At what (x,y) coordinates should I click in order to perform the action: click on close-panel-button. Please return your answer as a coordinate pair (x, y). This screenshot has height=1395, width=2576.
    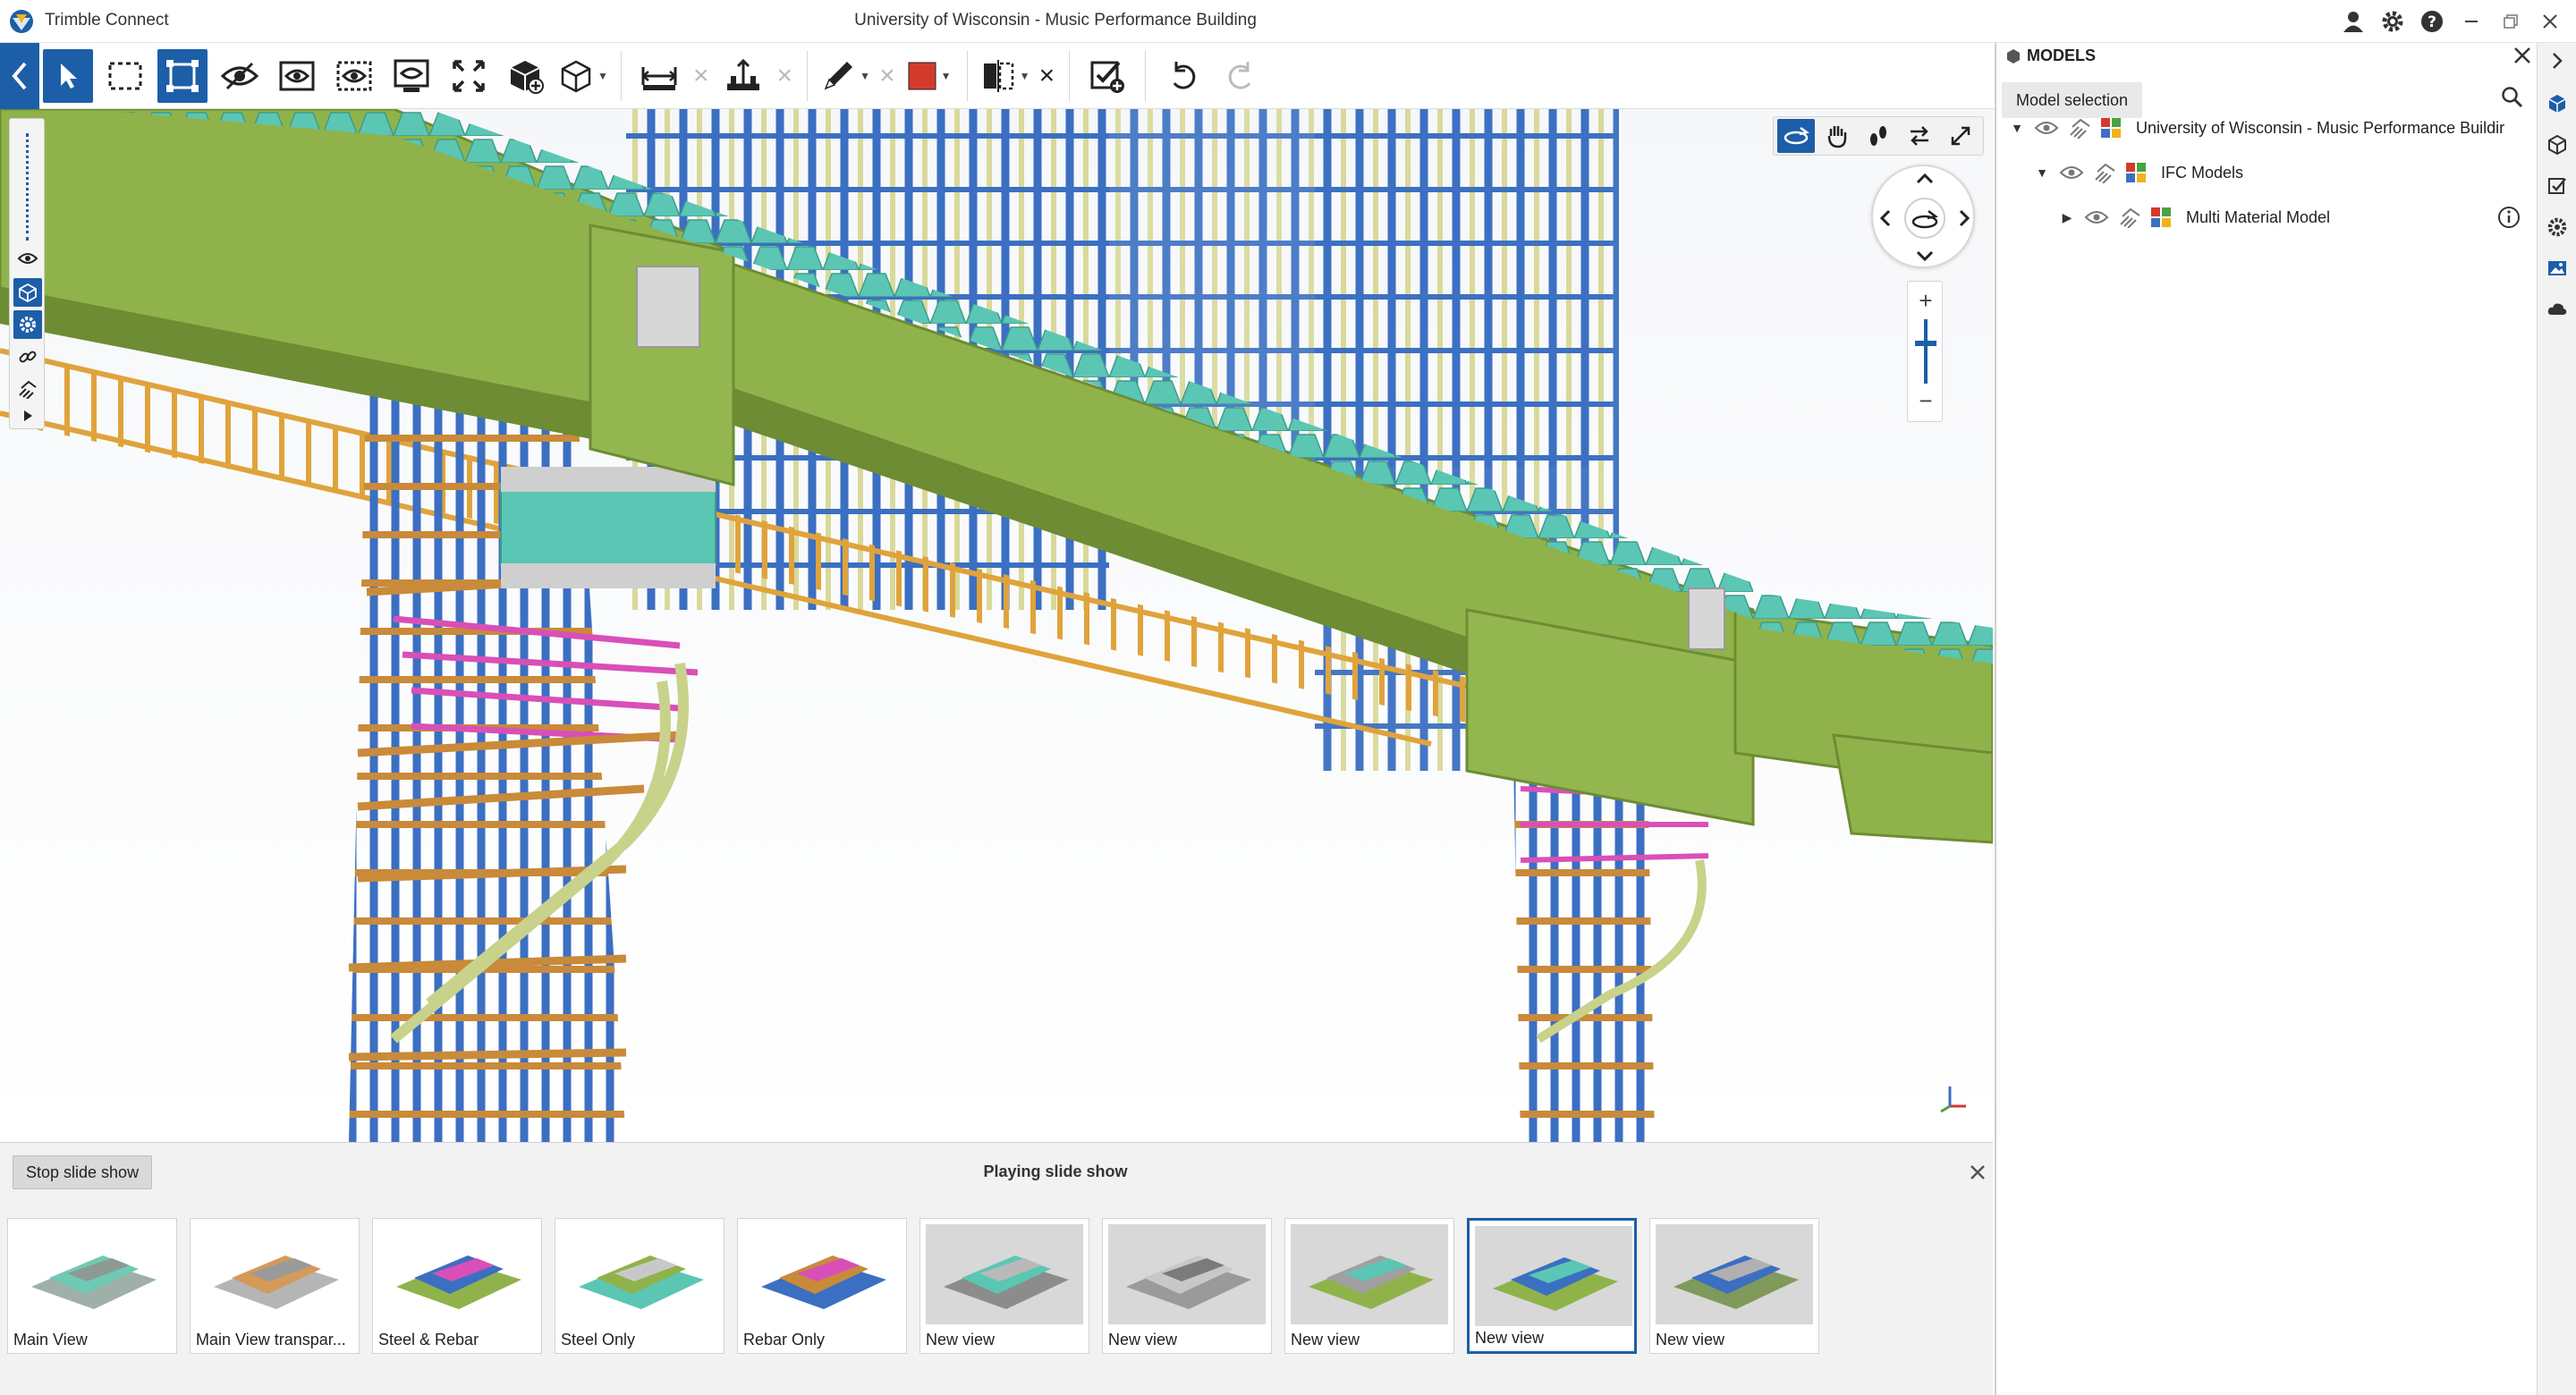
    Looking at the image, I should click on (2522, 58).